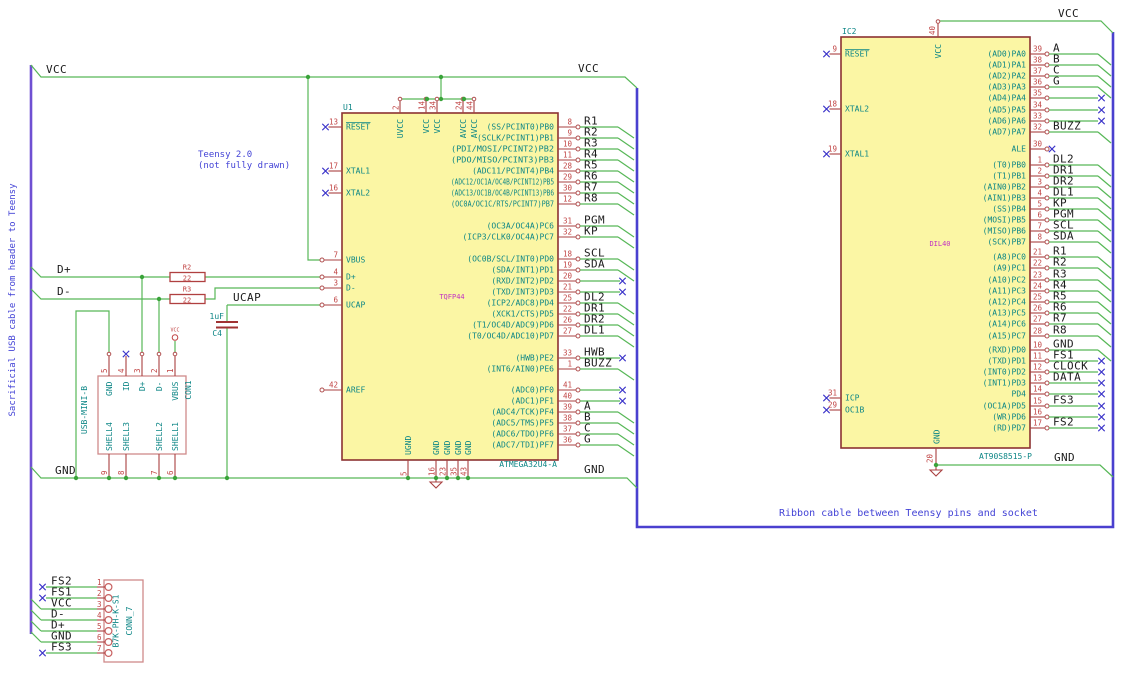 The height and width of the screenshot is (690, 1131). Describe the element at coordinates (244, 166) in the screenshot. I see `note-teensy: (not fully drawn)` at that location.